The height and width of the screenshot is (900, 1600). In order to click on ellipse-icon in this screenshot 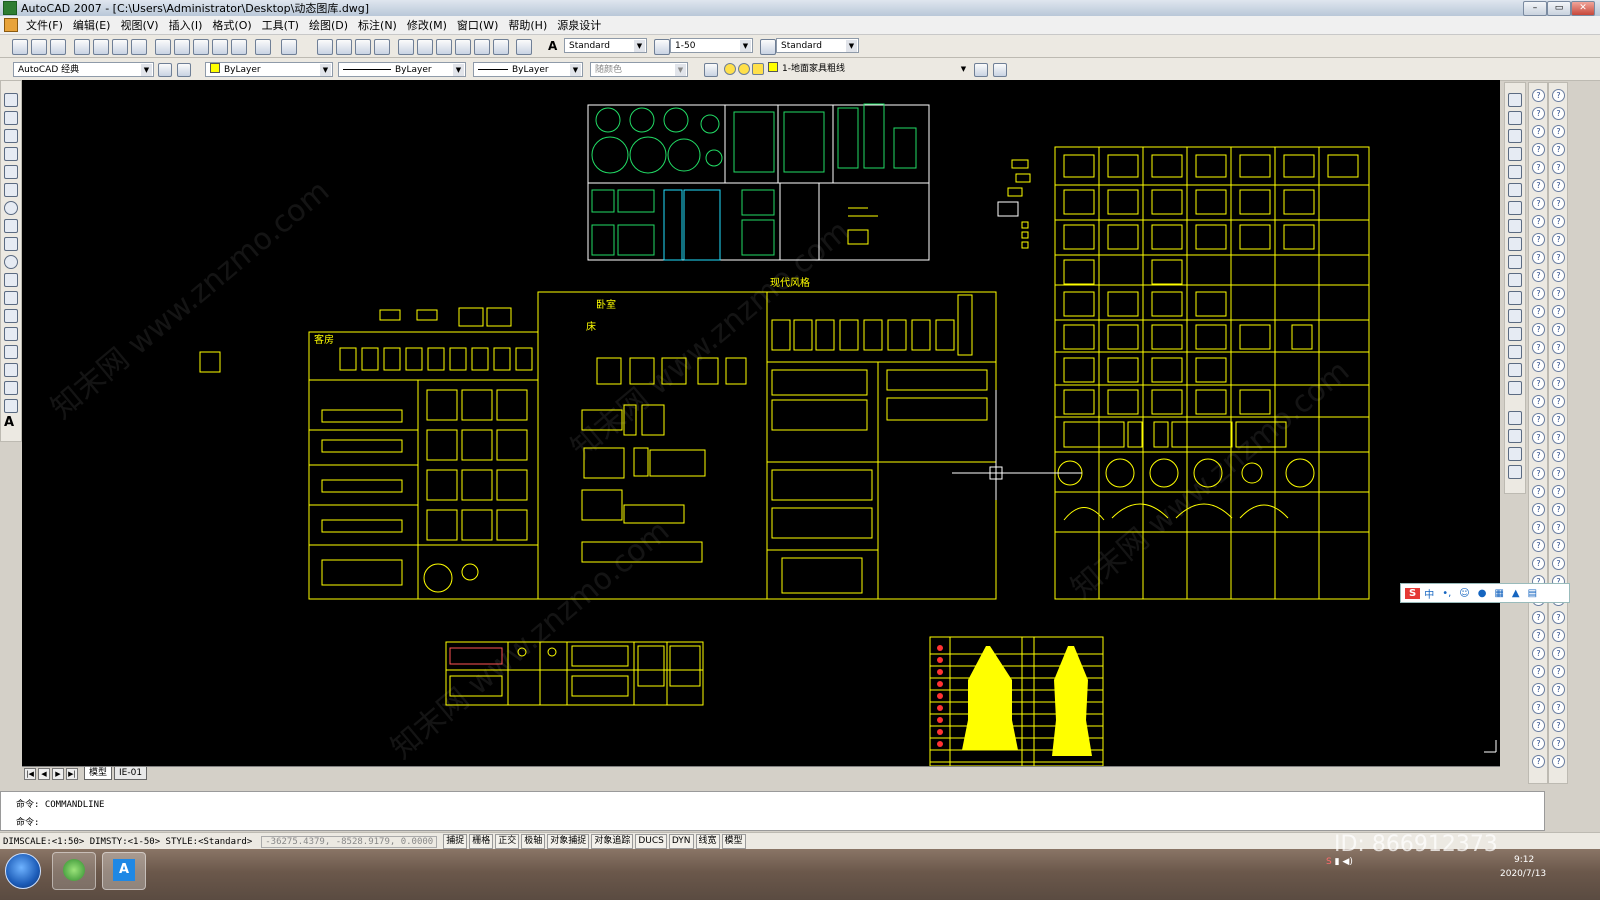, I will do `click(11, 262)`.